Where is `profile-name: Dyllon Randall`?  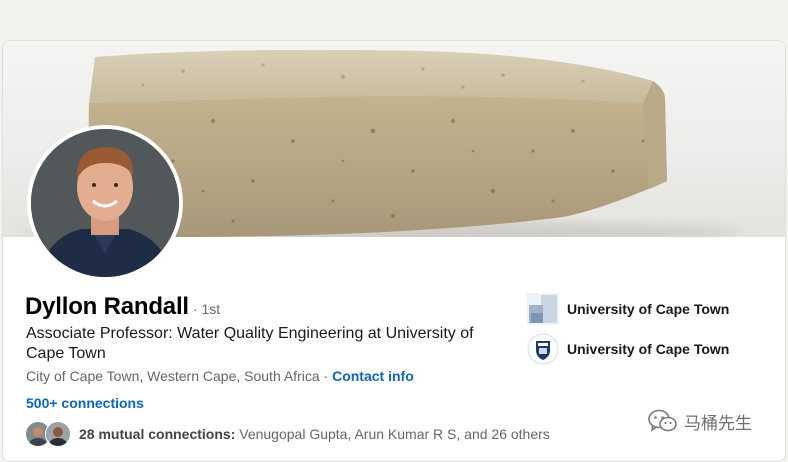
profile-name: Dyllon Randall is located at coordinates (107, 306).